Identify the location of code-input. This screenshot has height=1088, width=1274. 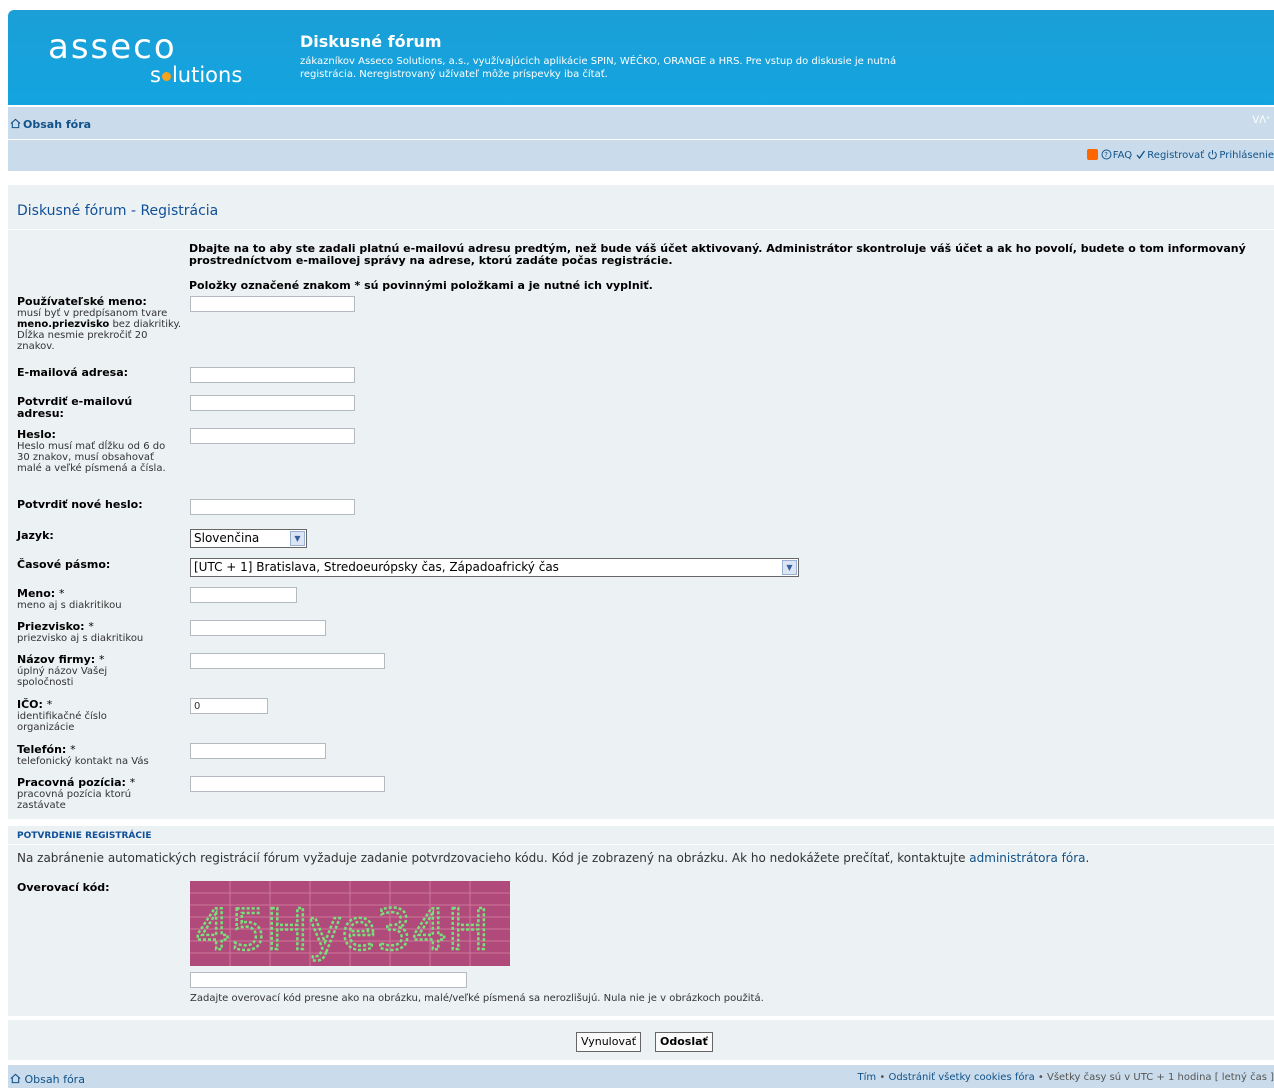
(328, 980).